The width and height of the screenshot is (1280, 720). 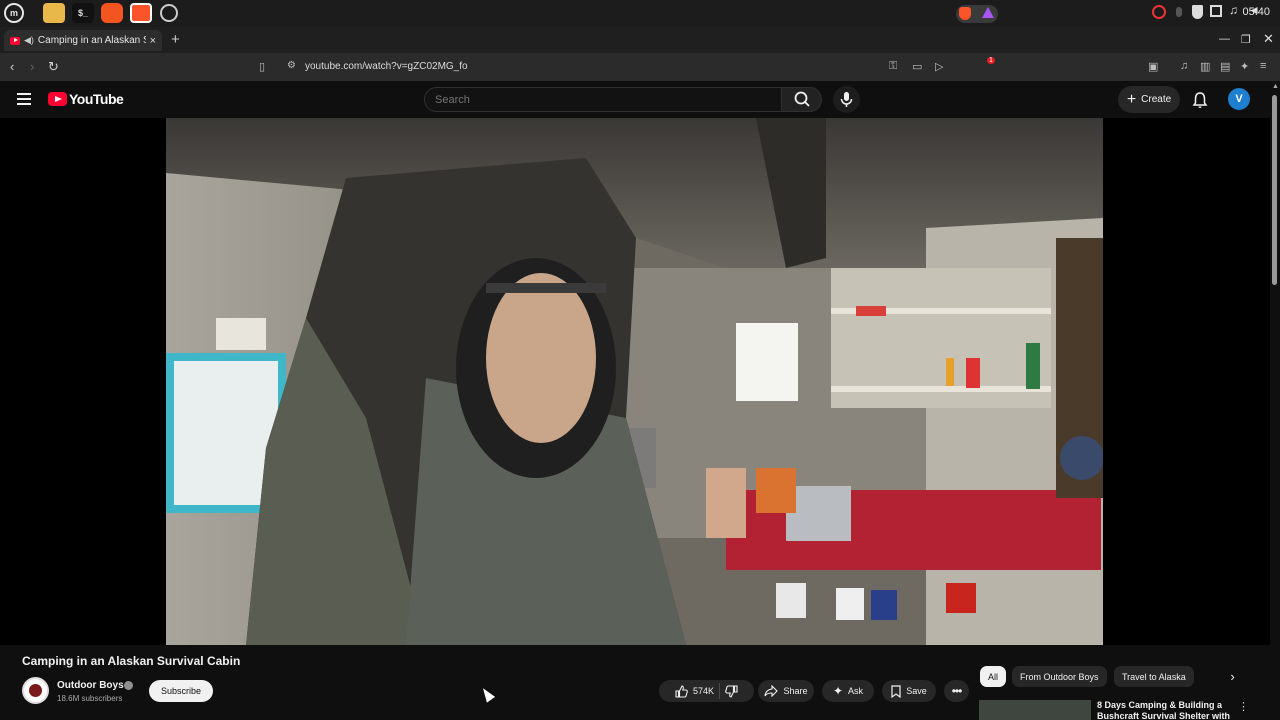 What do you see at coordinates (90, 698) in the screenshot?
I see `subscriber-count: 18.6M subscribers` at bounding box center [90, 698].